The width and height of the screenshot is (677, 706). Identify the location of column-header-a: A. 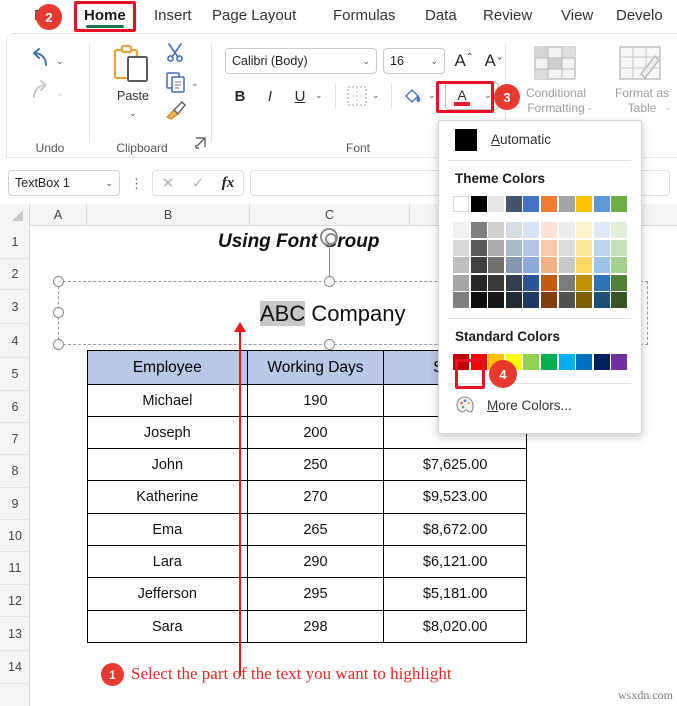
(58, 215).